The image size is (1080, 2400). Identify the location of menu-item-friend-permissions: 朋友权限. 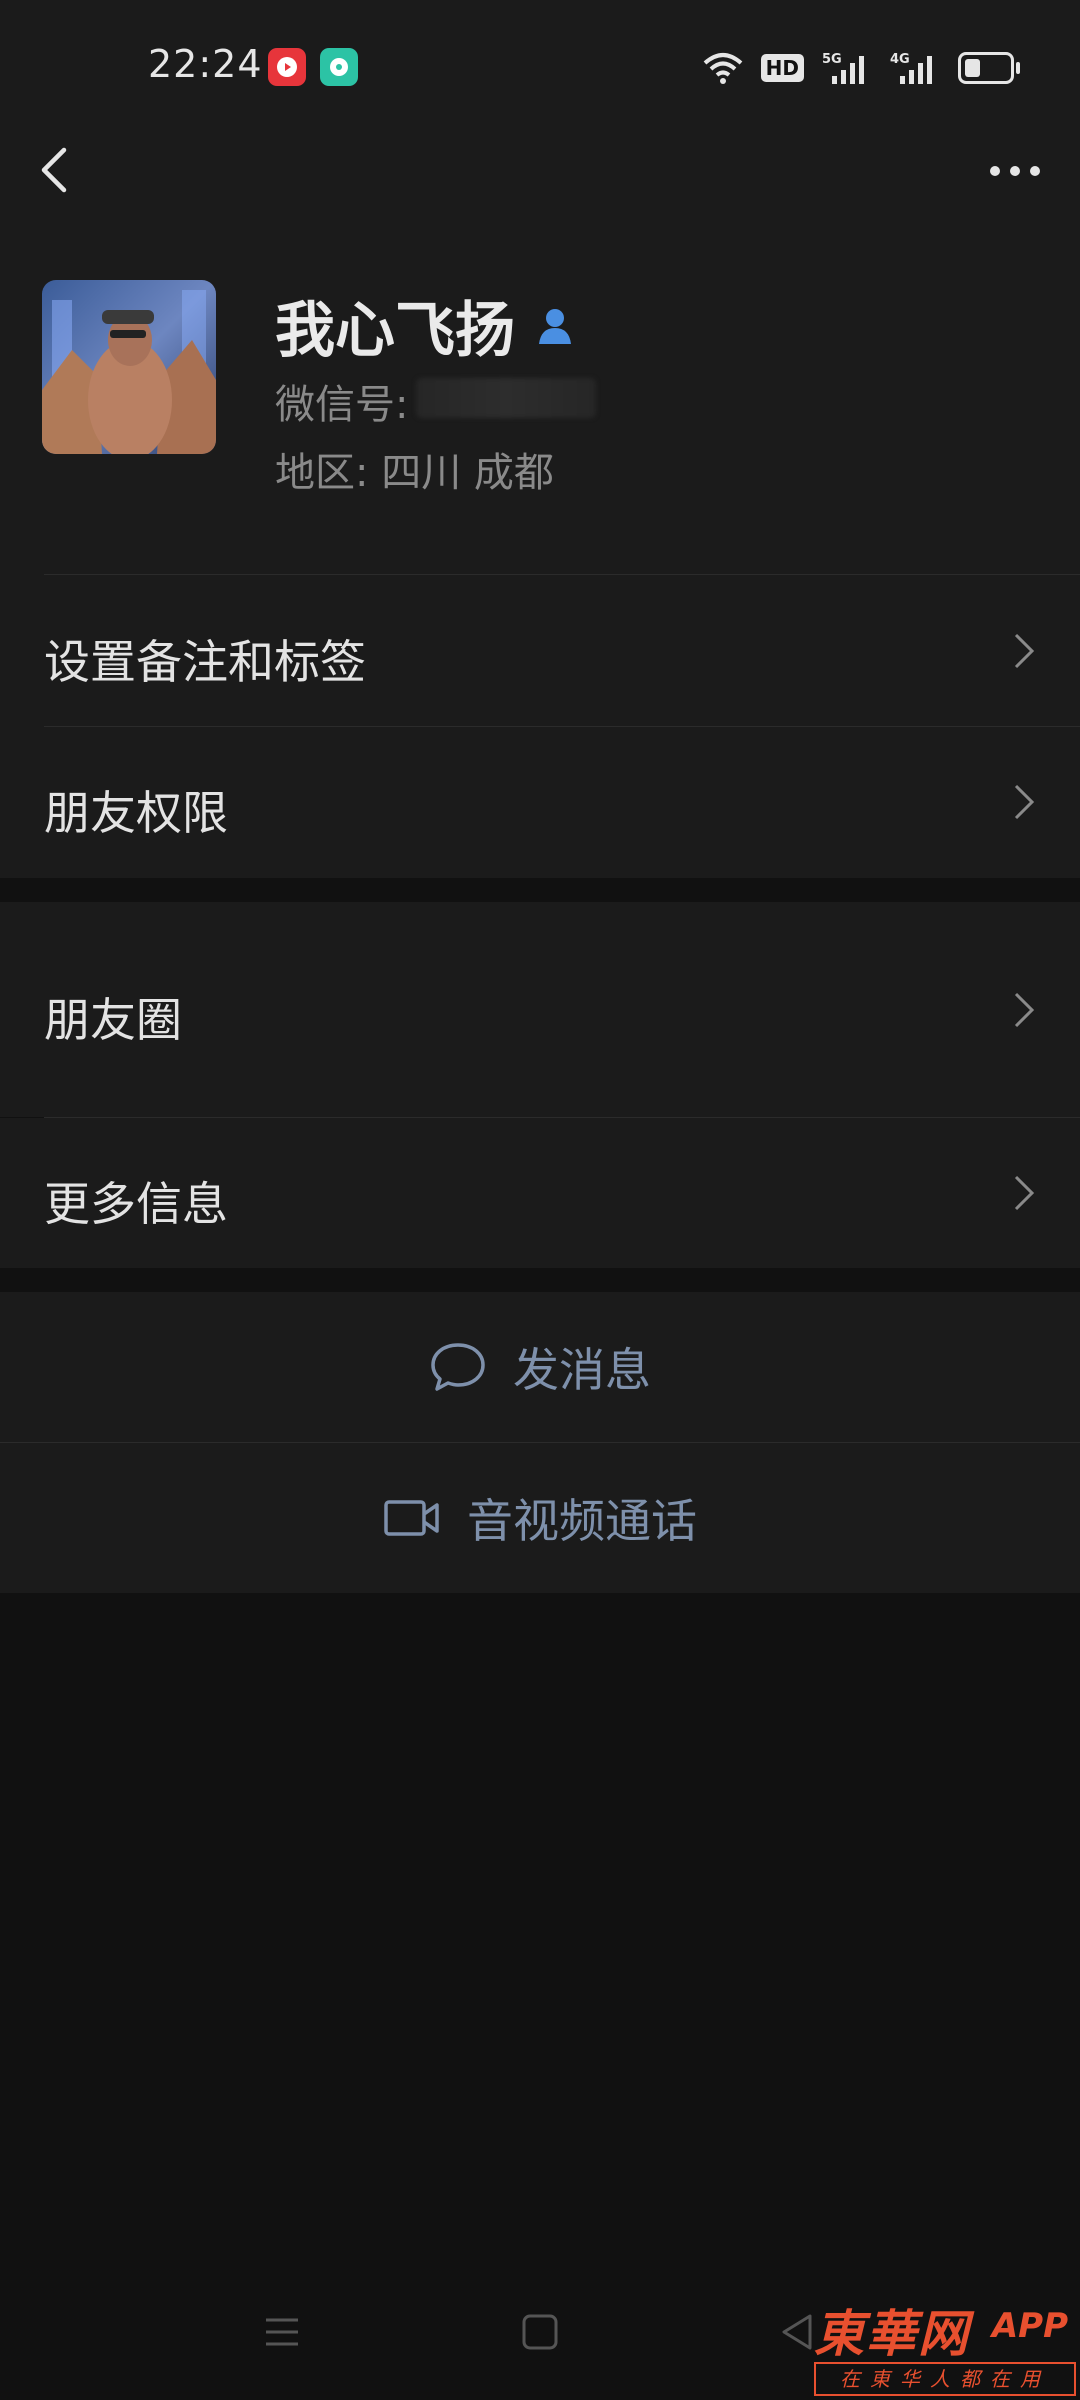
(540, 802).